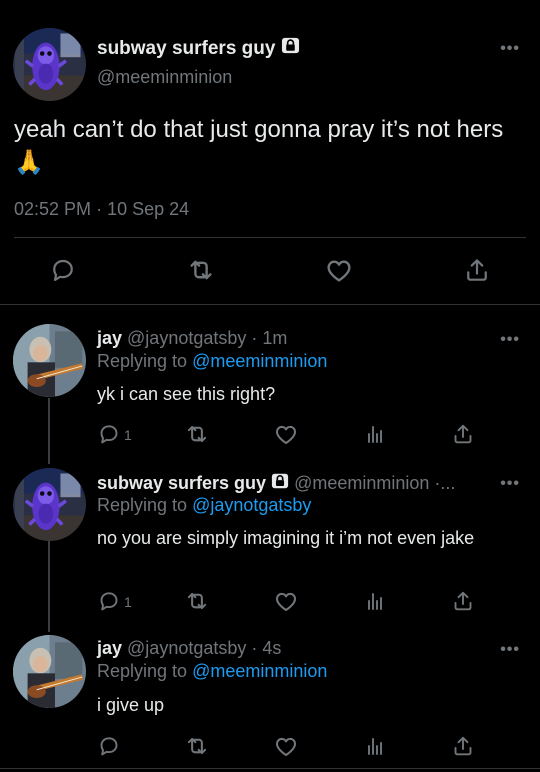  Describe the element at coordinates (148, 209) in the screenshot. I see `tweet-date: 10 Sep 24` at that location.